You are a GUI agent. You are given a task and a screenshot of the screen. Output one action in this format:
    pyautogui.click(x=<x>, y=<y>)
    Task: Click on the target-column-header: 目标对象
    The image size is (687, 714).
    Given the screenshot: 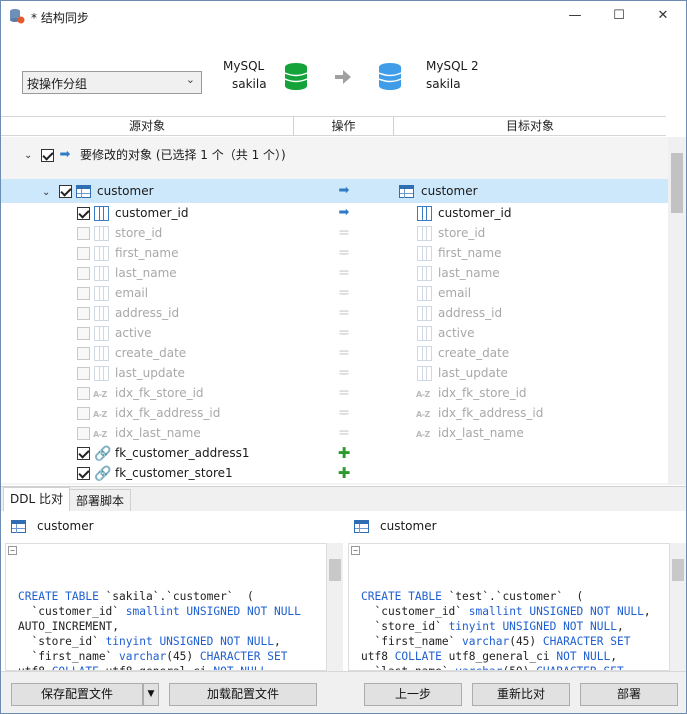 What is the action you would take?
    pyautogui.click(x=530, y=126)
    